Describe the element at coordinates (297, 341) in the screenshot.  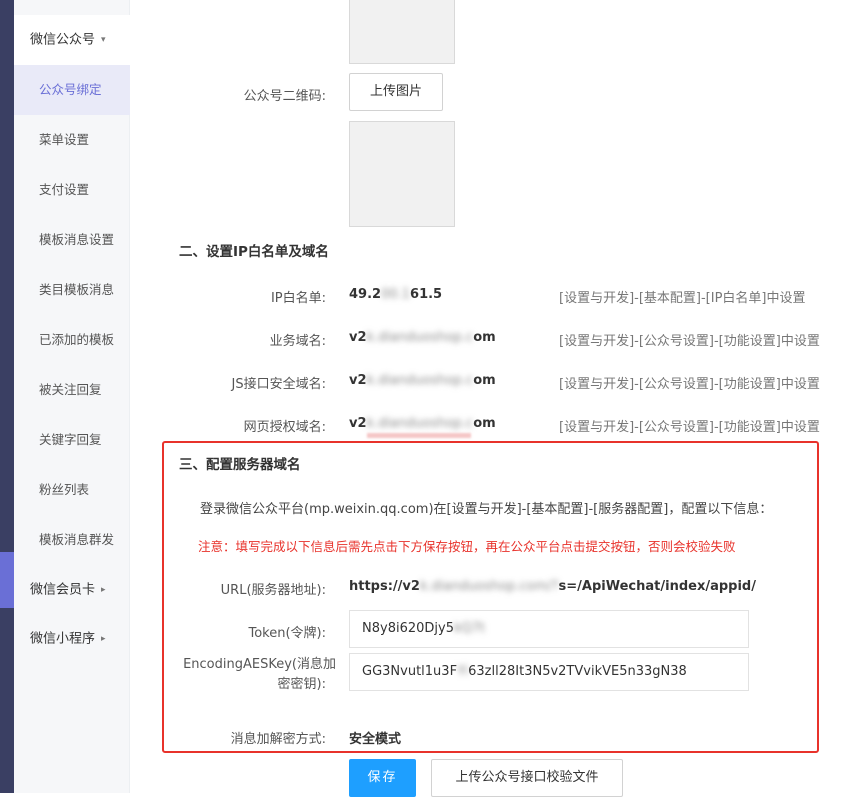
I see `business-domain-label: 业务域名:` at that location.